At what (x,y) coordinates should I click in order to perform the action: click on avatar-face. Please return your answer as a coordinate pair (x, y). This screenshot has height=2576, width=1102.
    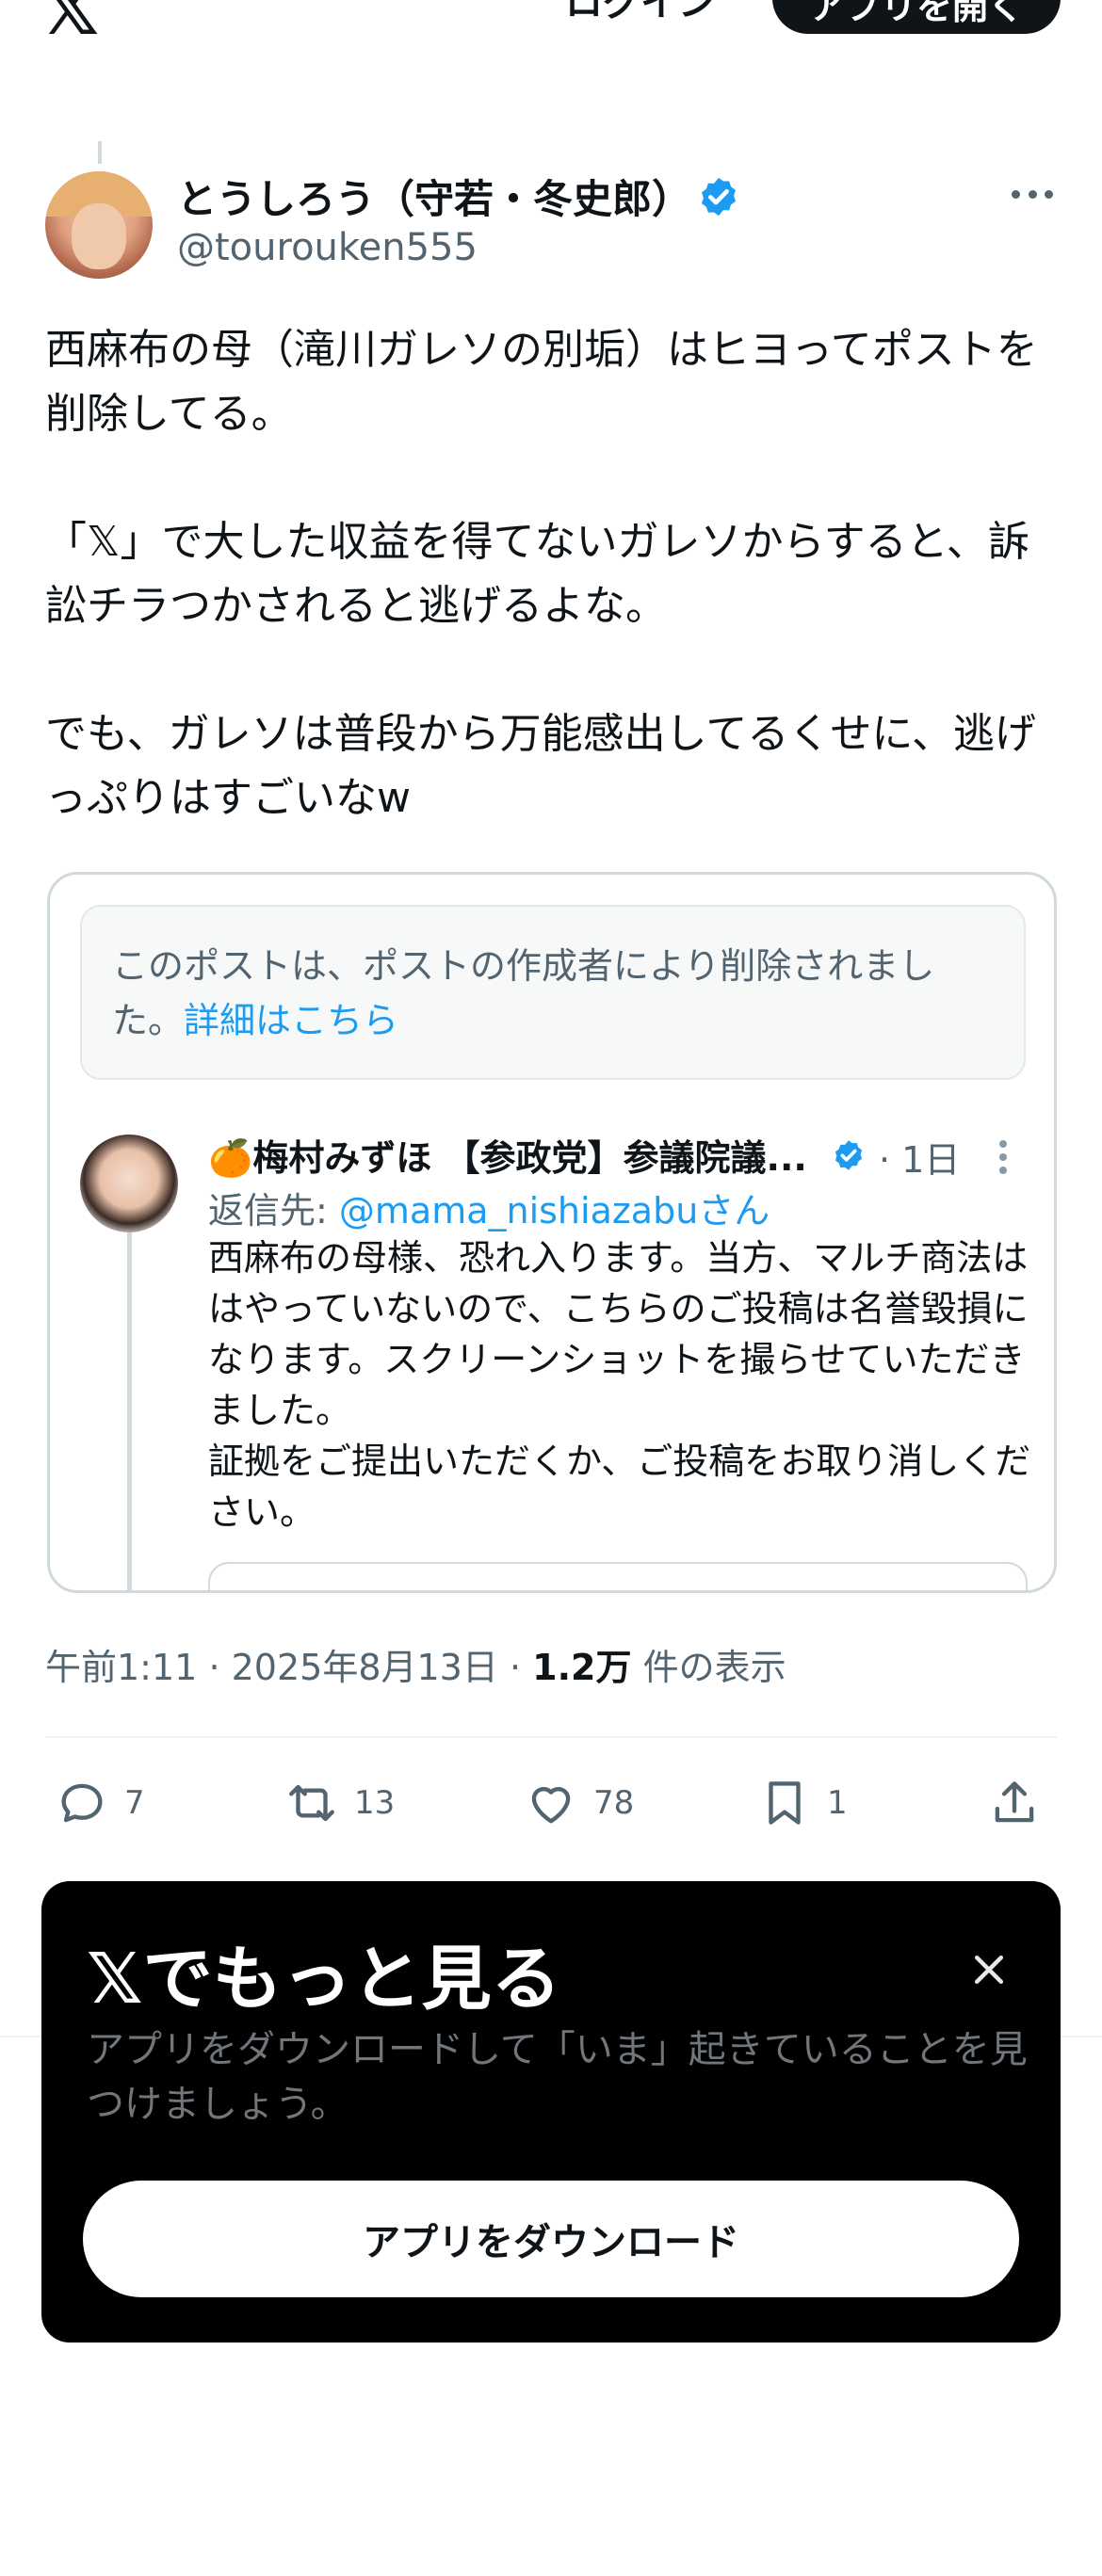
    Looking at the image, I should click on (99, 236).